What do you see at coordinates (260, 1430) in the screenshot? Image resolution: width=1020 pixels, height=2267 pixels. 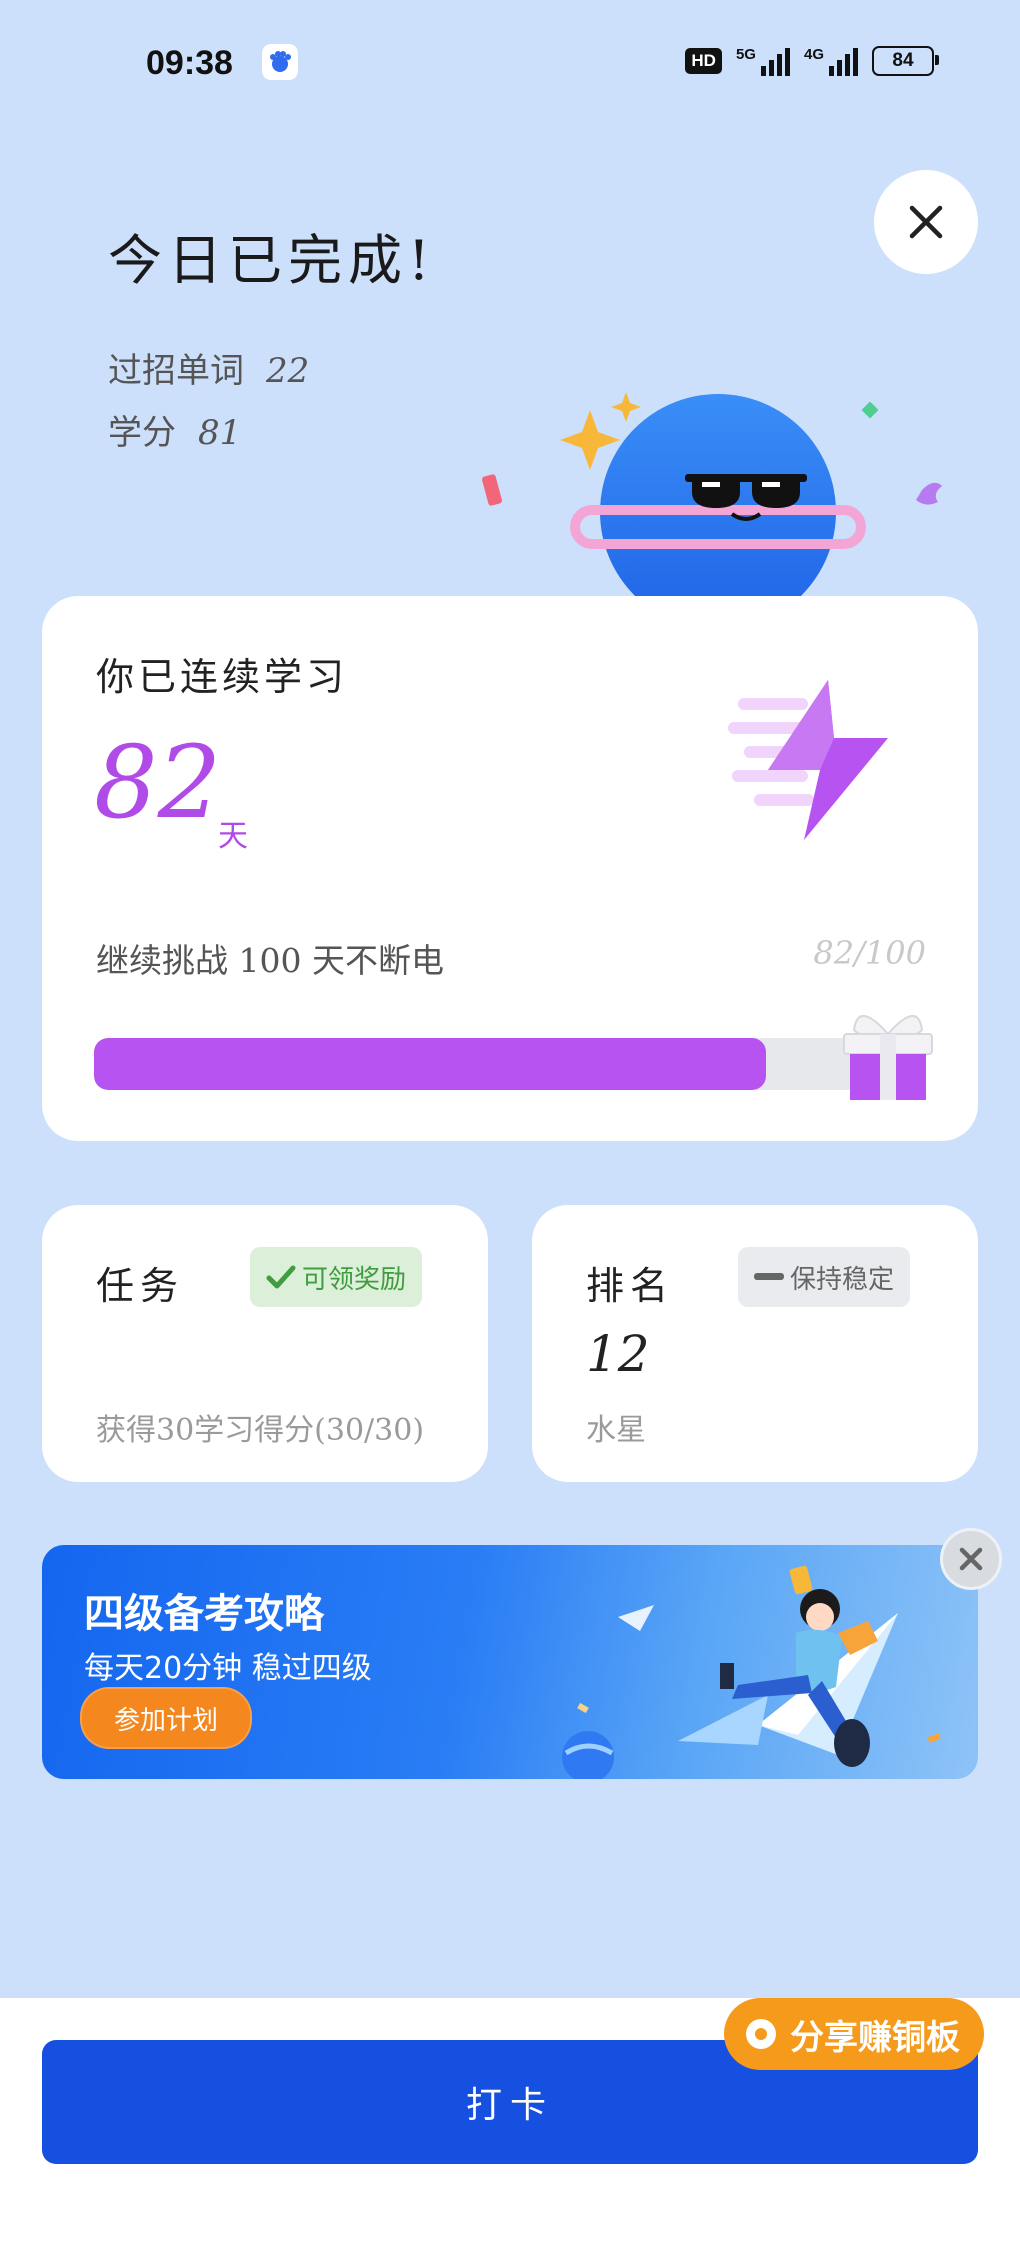 I see `task-subtitle: 获得30学习得分(30/30)` at bounding box center [260, 1430].